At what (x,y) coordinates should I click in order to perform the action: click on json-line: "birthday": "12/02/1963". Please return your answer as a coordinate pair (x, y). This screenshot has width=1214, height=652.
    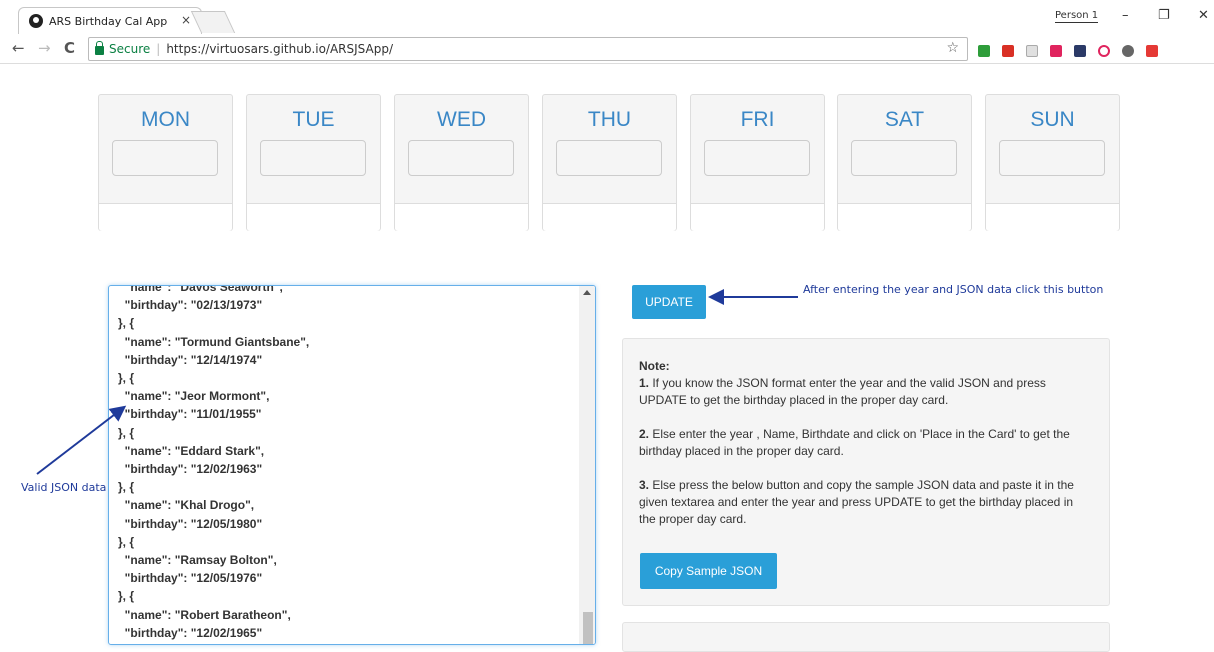
    Looking at the image, I should click on (190, 469).